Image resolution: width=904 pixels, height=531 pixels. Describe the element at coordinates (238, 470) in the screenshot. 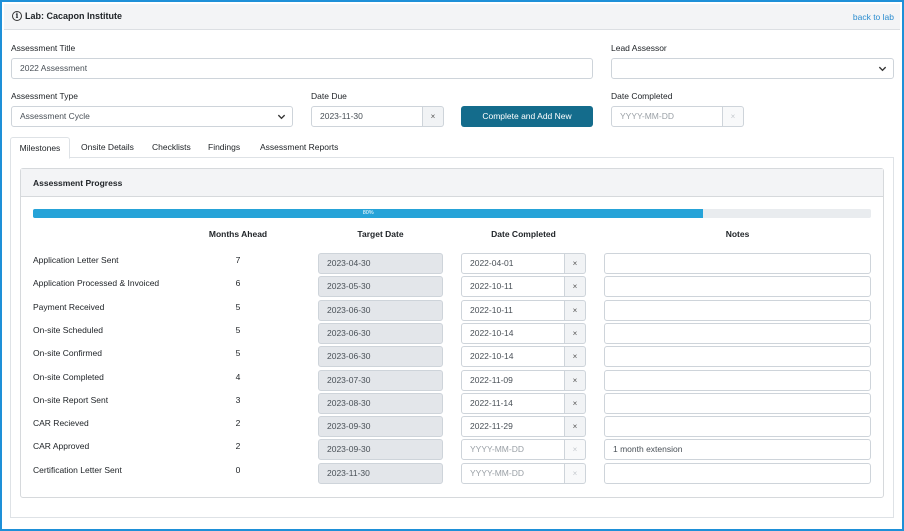

I see `months-ahead-value: 0` at that location.